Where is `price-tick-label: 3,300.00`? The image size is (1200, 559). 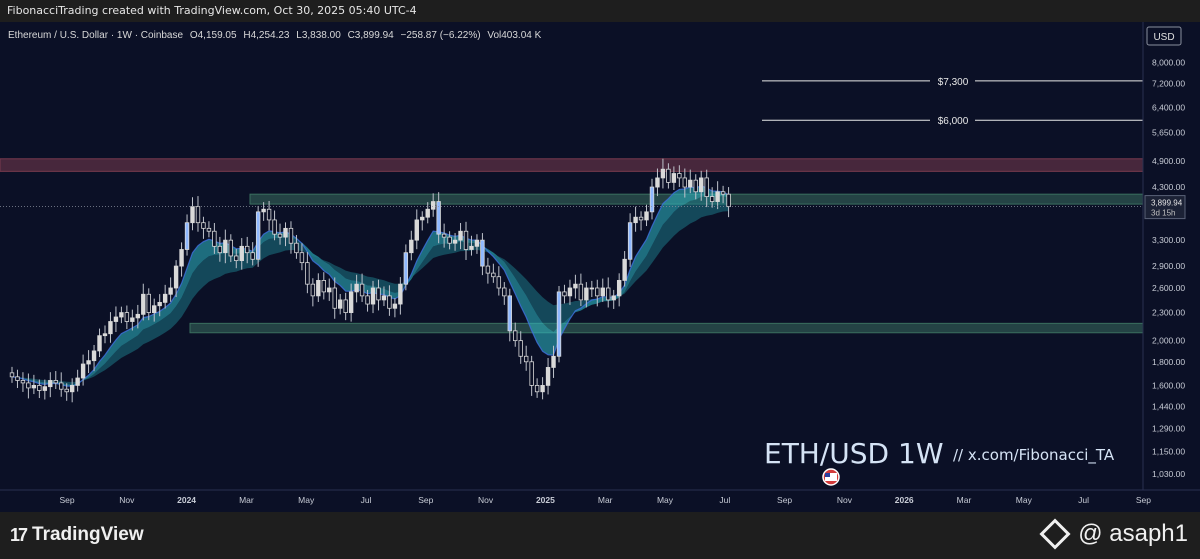 price-tick-label: 3,300.00 is located at coordinates (1168, 240).